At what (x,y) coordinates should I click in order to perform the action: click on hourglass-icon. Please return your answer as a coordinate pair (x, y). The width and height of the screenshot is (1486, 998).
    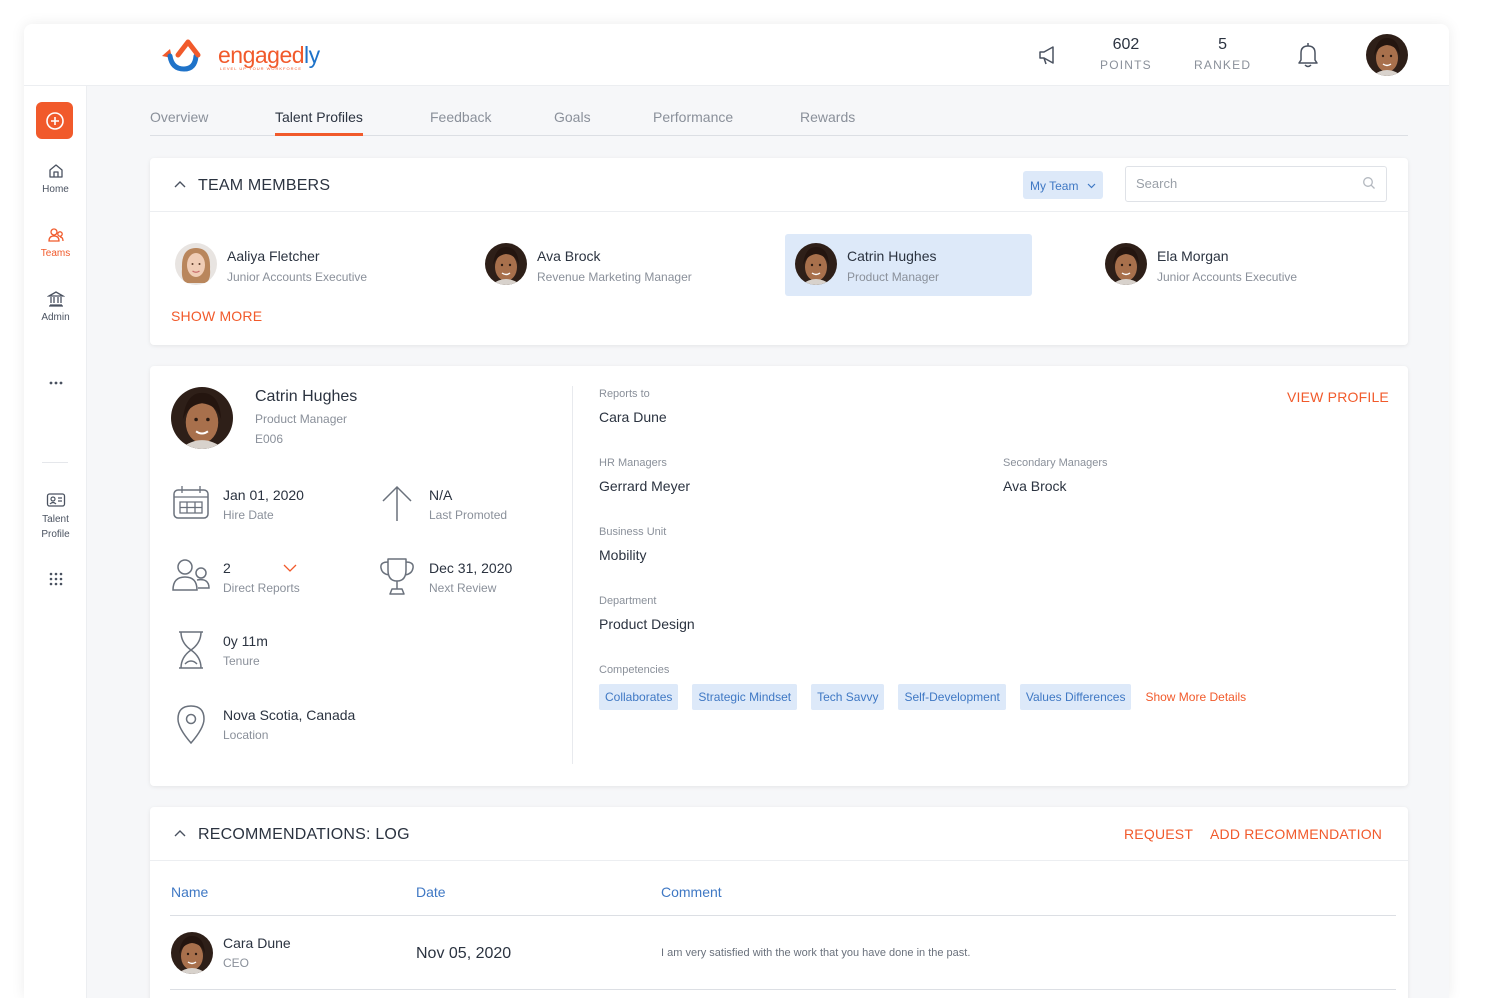
    Looking at the image, I should click on (191, 650).